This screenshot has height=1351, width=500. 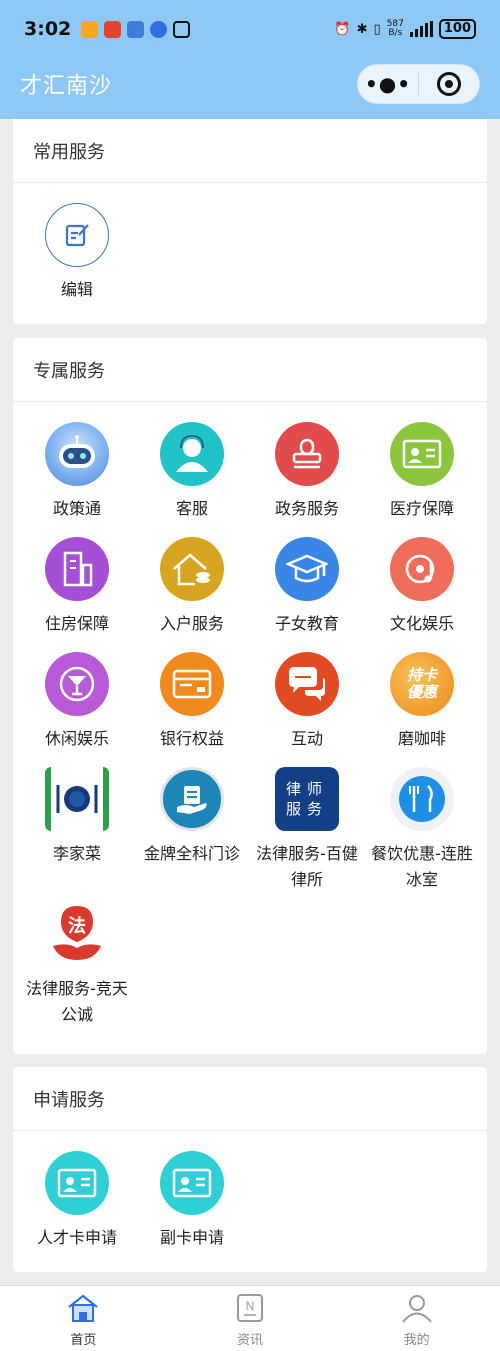 I want to click on service-item-clinic: 金牌全科门诊, so click(x=192, y=817).